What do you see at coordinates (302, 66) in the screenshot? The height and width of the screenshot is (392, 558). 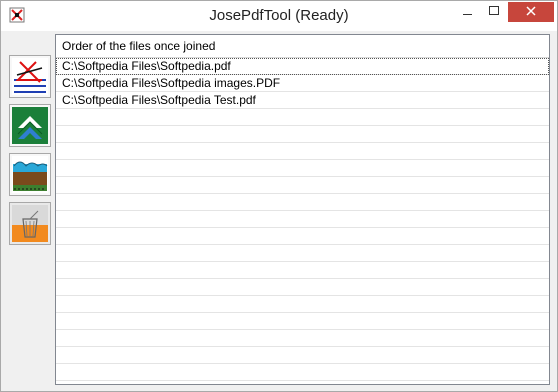 I see `file-row: C:\Softpedia Files\Softpedia.pdf` at bounding box center [302, 66].